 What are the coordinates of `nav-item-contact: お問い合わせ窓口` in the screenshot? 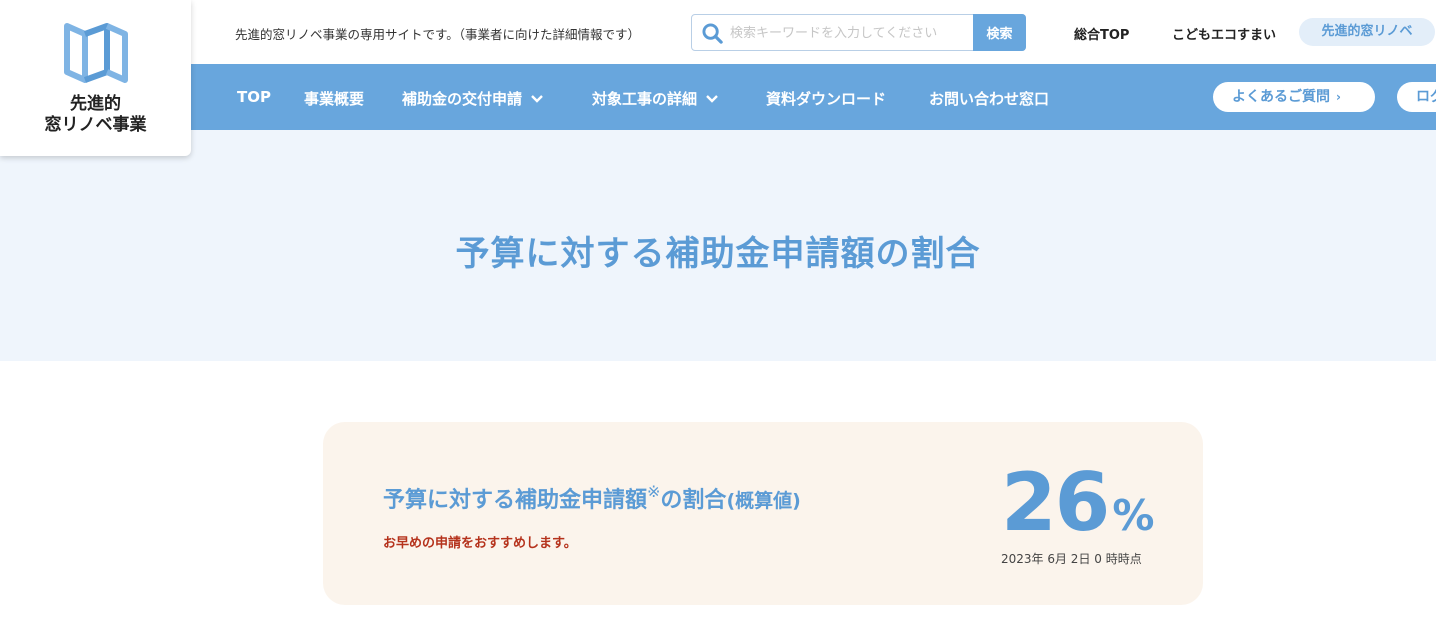 It's located at (989, 98).